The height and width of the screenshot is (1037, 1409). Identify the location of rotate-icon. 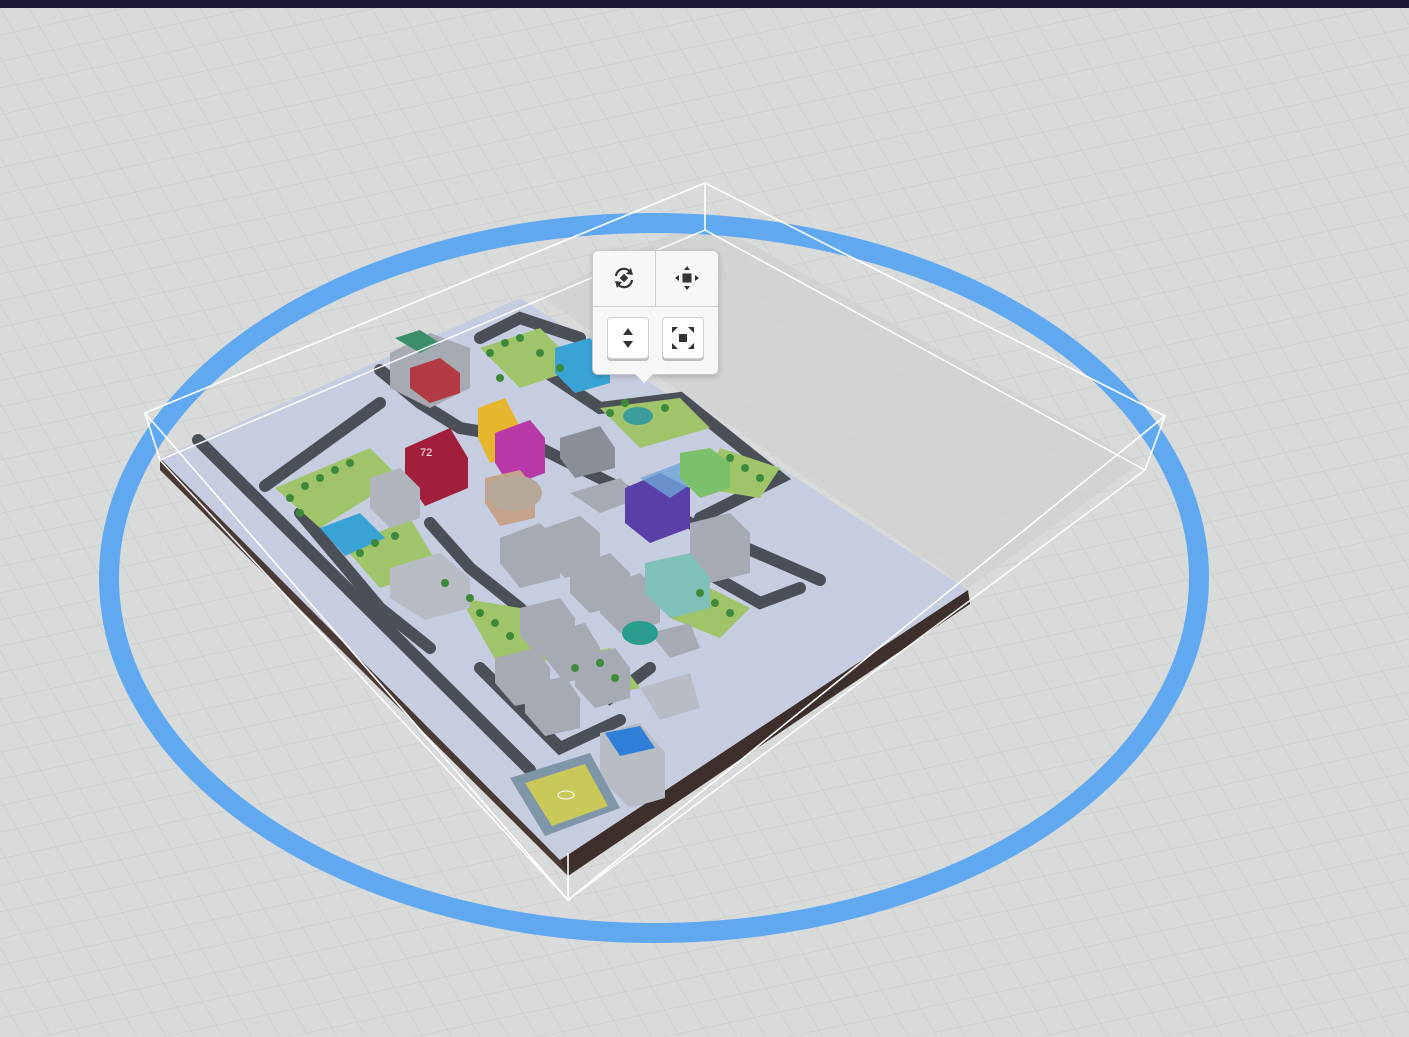
(624, 278).